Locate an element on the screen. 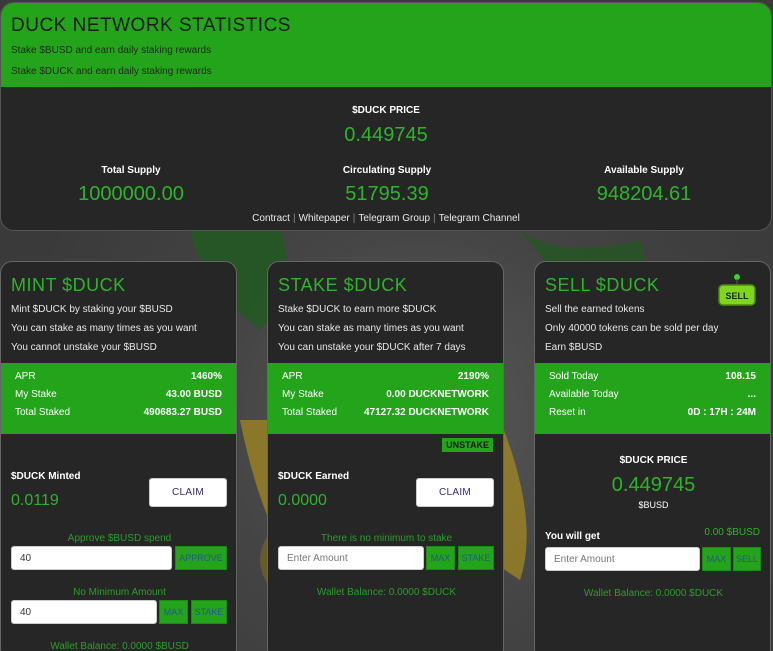  circulating-supply-value: 51795.39 is located at coordinates (387, 194).